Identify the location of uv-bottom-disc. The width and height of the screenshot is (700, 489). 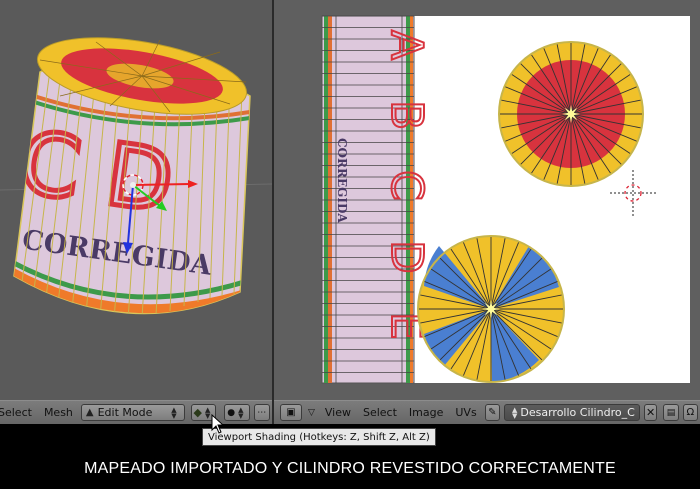
(491, 309).